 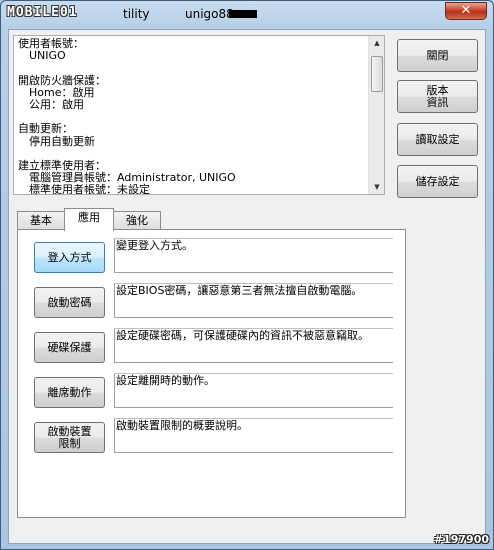 I want to click on scroll-thumb, so click(x=377, y=74).